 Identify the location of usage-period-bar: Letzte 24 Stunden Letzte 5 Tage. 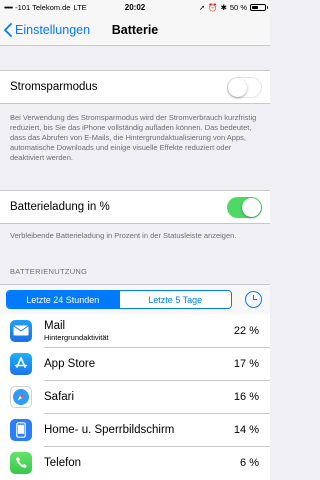
(135, 299).